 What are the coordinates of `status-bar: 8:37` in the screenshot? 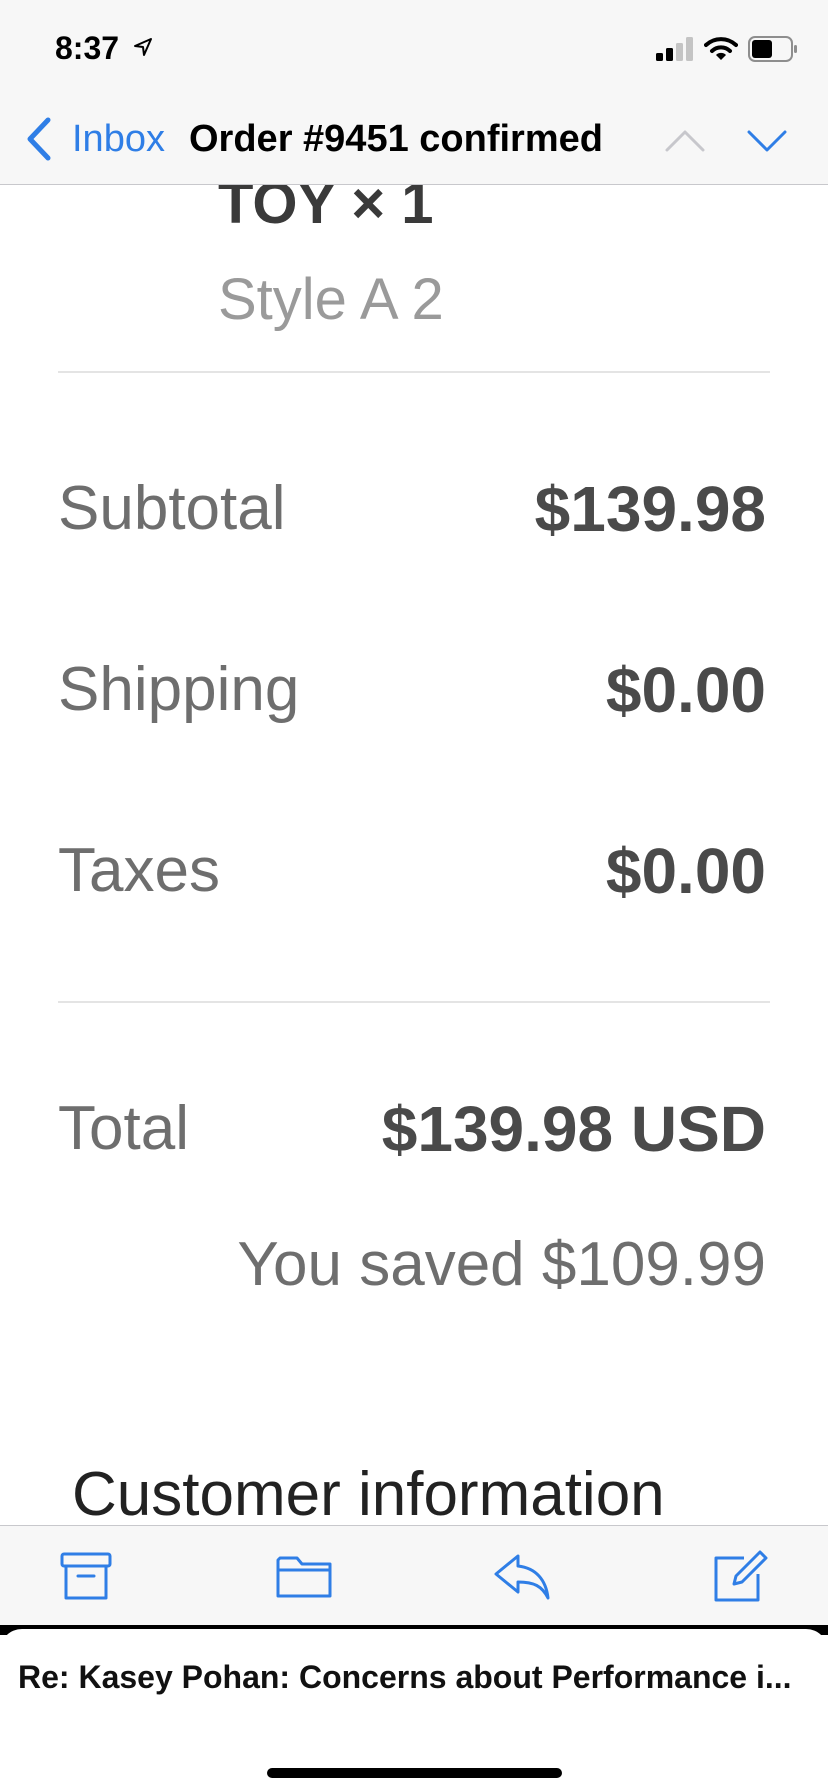 It's located at (414, 46).